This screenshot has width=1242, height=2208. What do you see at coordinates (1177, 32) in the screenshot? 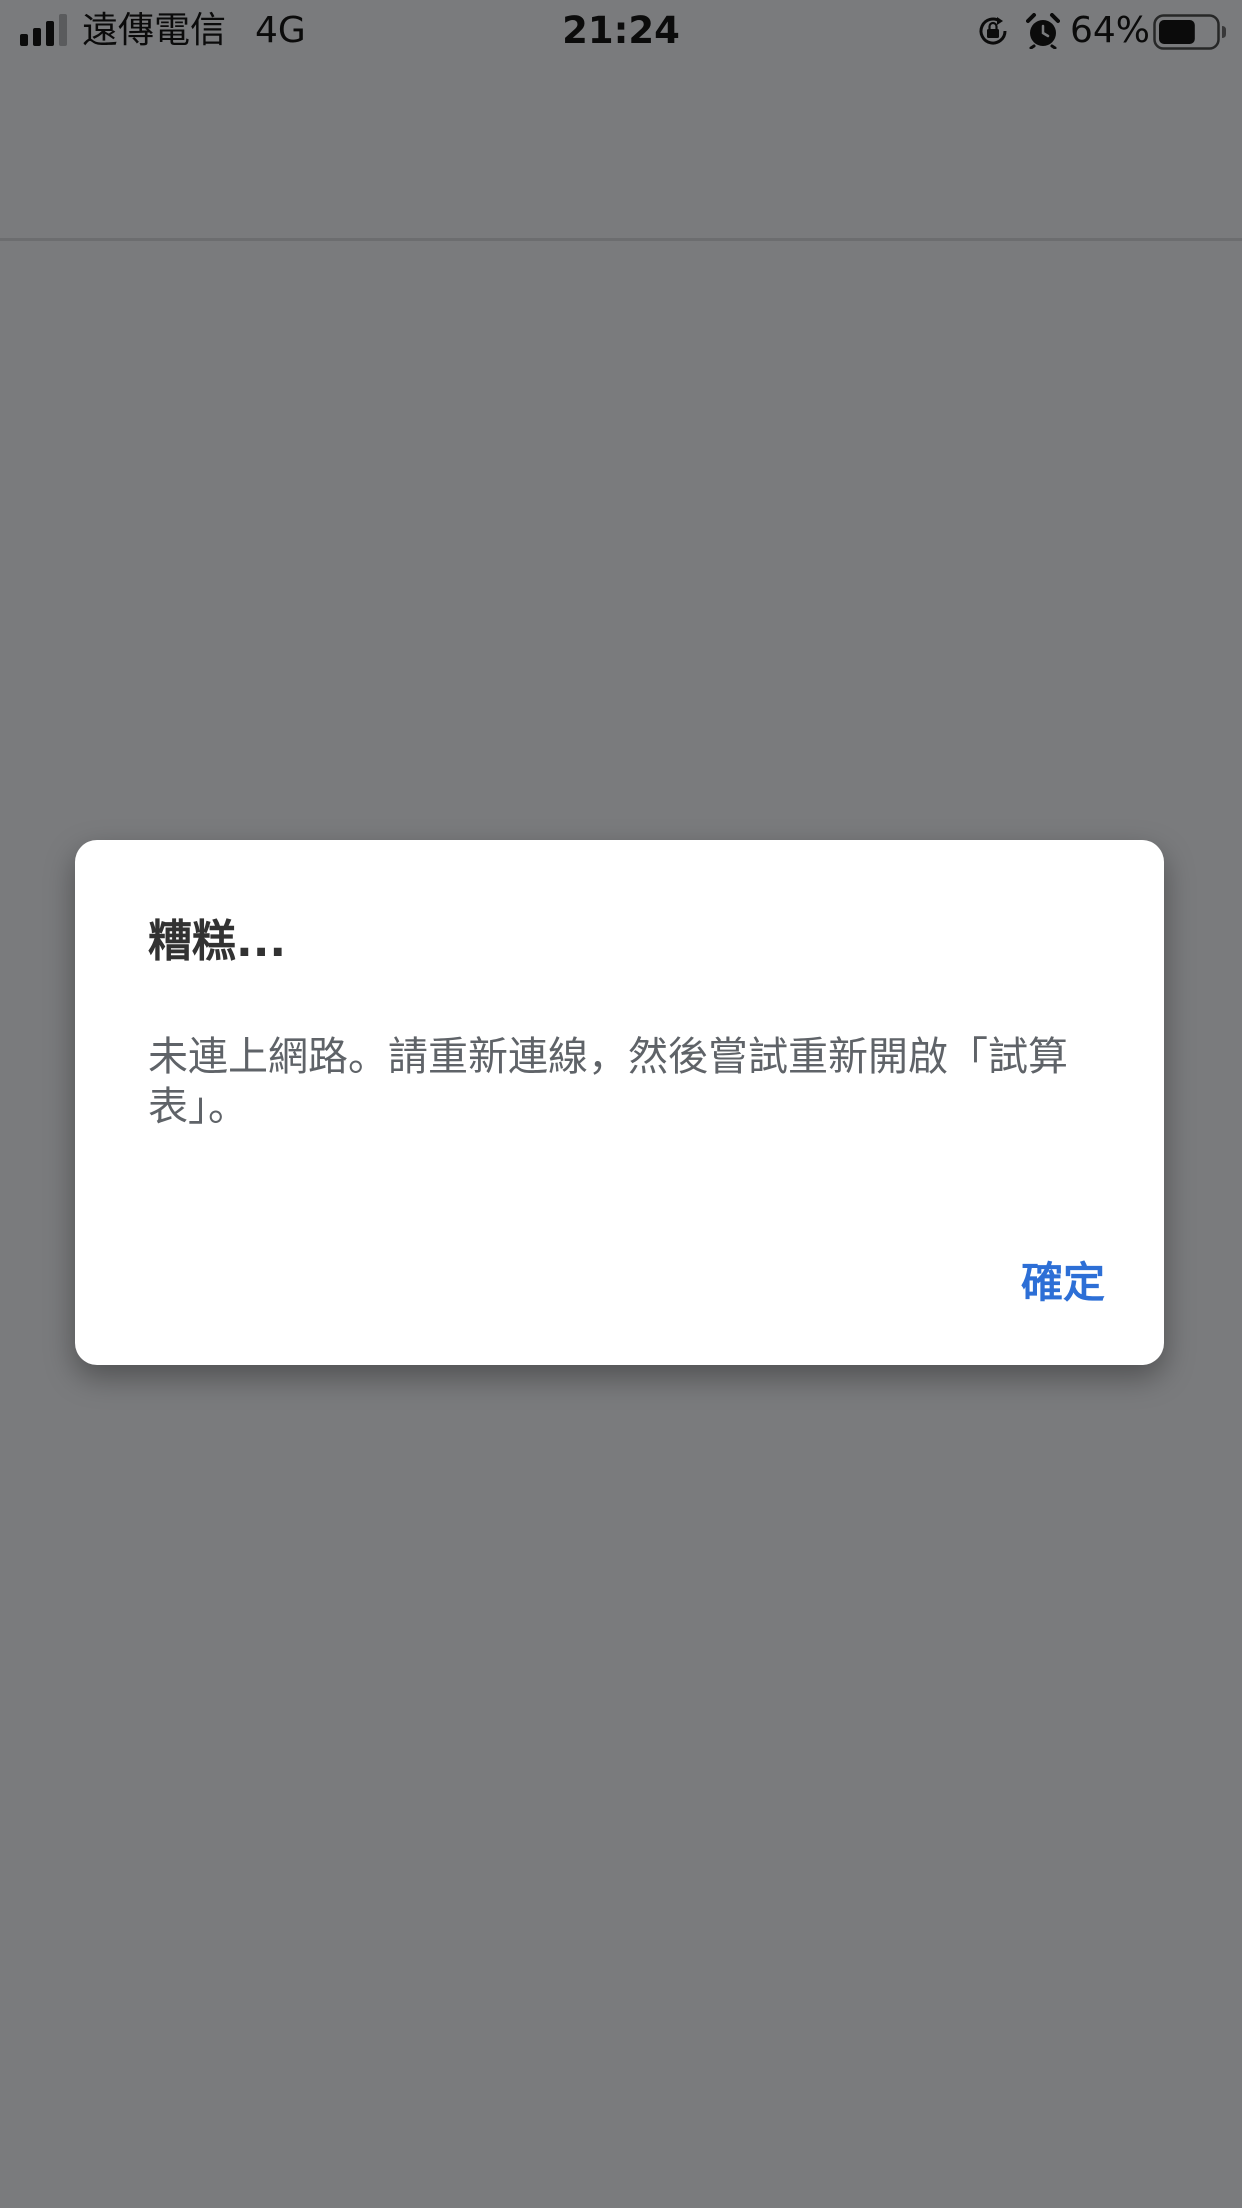
I see `battery-fill` at bounding box center [1177, 32].